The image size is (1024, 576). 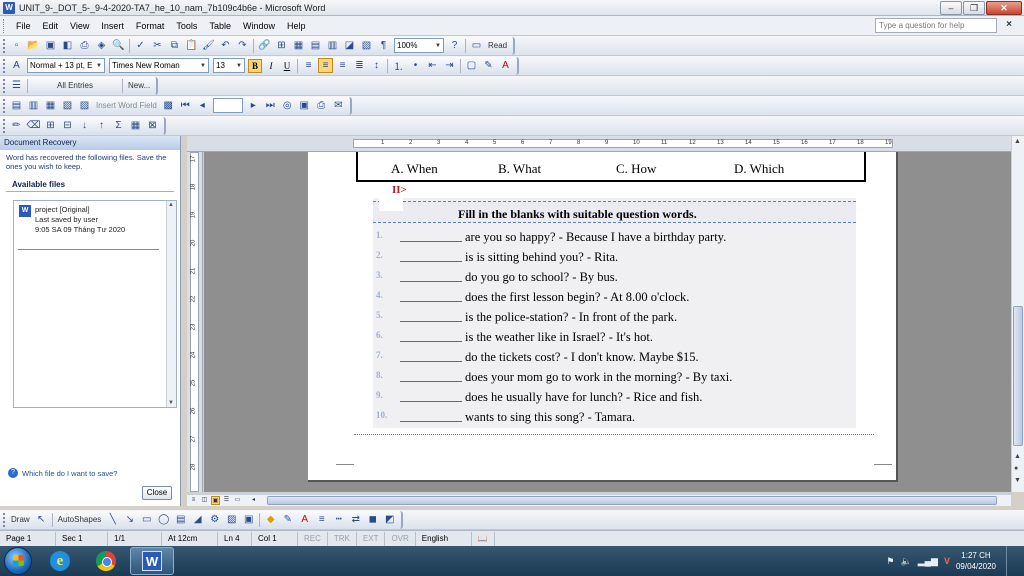 What do you see at coordinates (1004, 8) in the screenshot?
I see `close-window-button: ✕` at bounding box center [1004, 8].